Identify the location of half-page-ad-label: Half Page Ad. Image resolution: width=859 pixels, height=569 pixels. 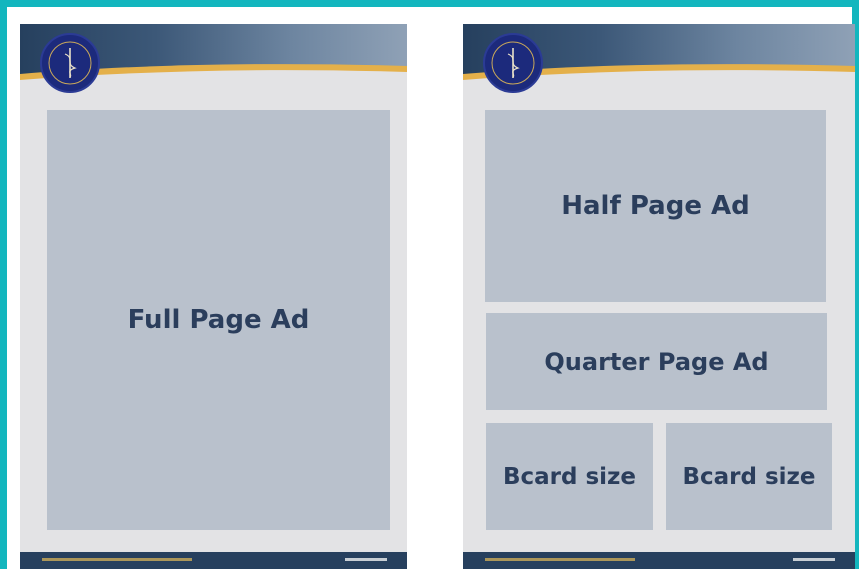
(655, 206).